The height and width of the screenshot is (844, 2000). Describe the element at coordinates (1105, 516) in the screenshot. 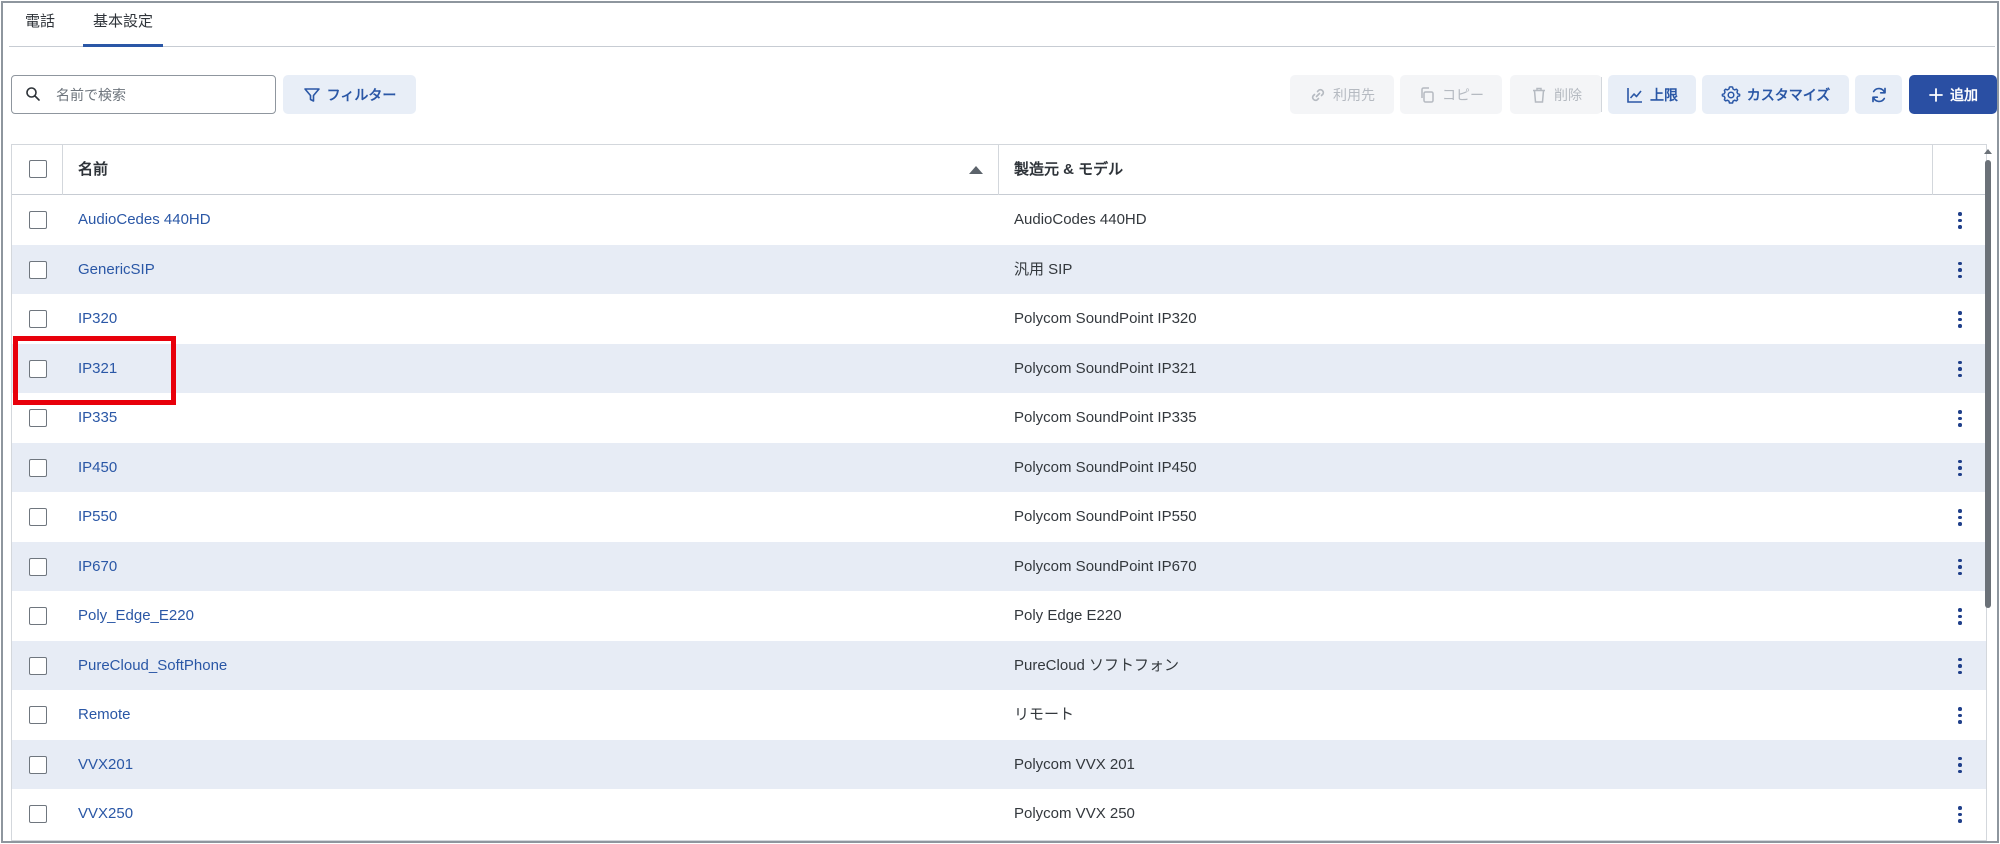

I see `row-model-text: Polycom SoundPoint IP550` at that location.